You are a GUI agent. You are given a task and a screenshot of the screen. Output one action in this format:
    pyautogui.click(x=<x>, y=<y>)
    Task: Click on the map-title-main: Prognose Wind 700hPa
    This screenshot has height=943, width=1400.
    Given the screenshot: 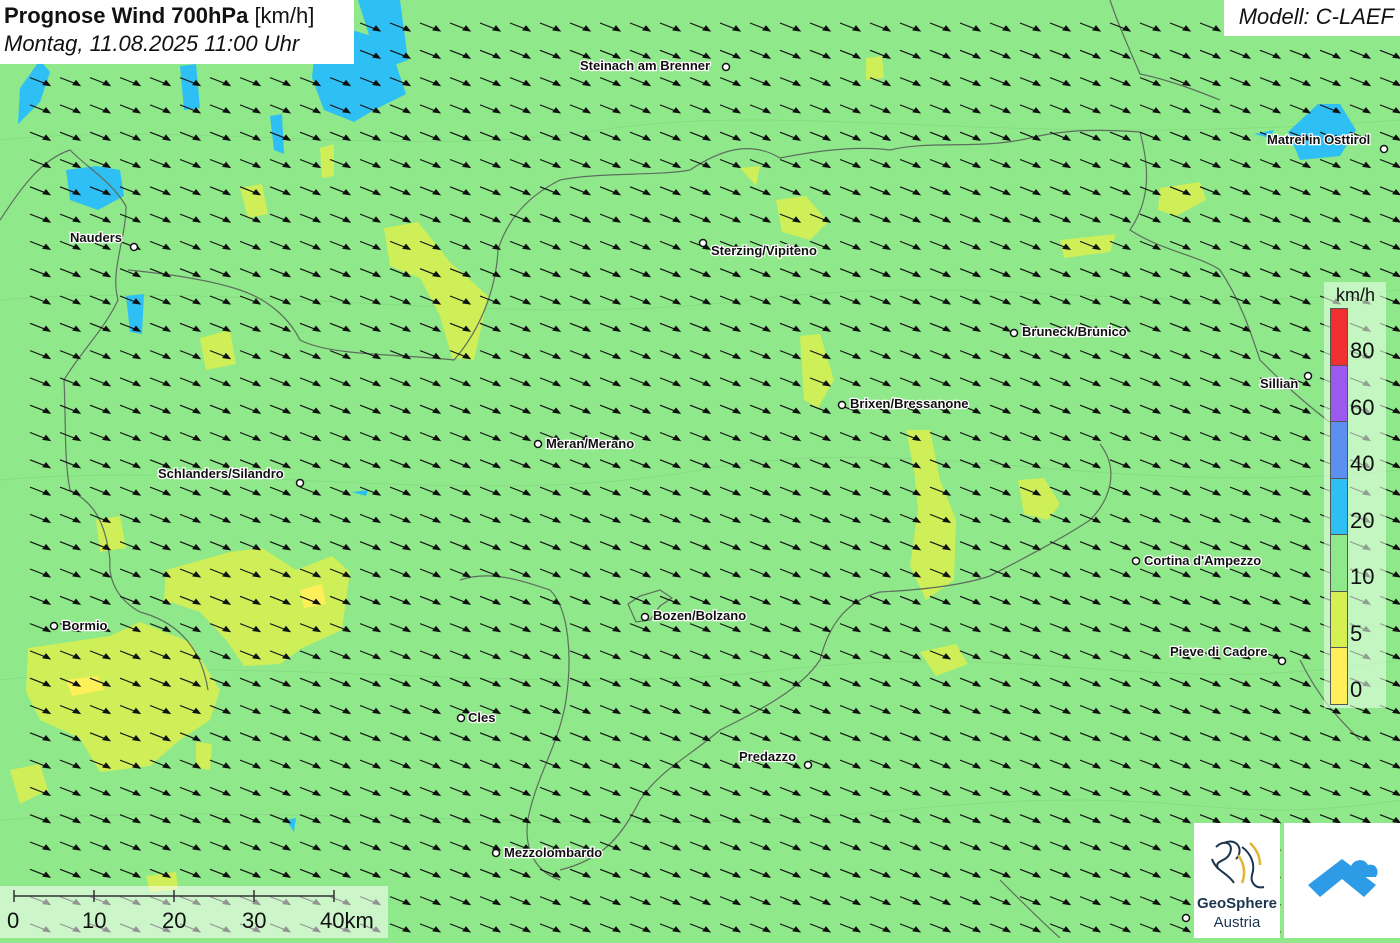 What is the action you would take?
    pyautogui.click(x=126, y=15)
    